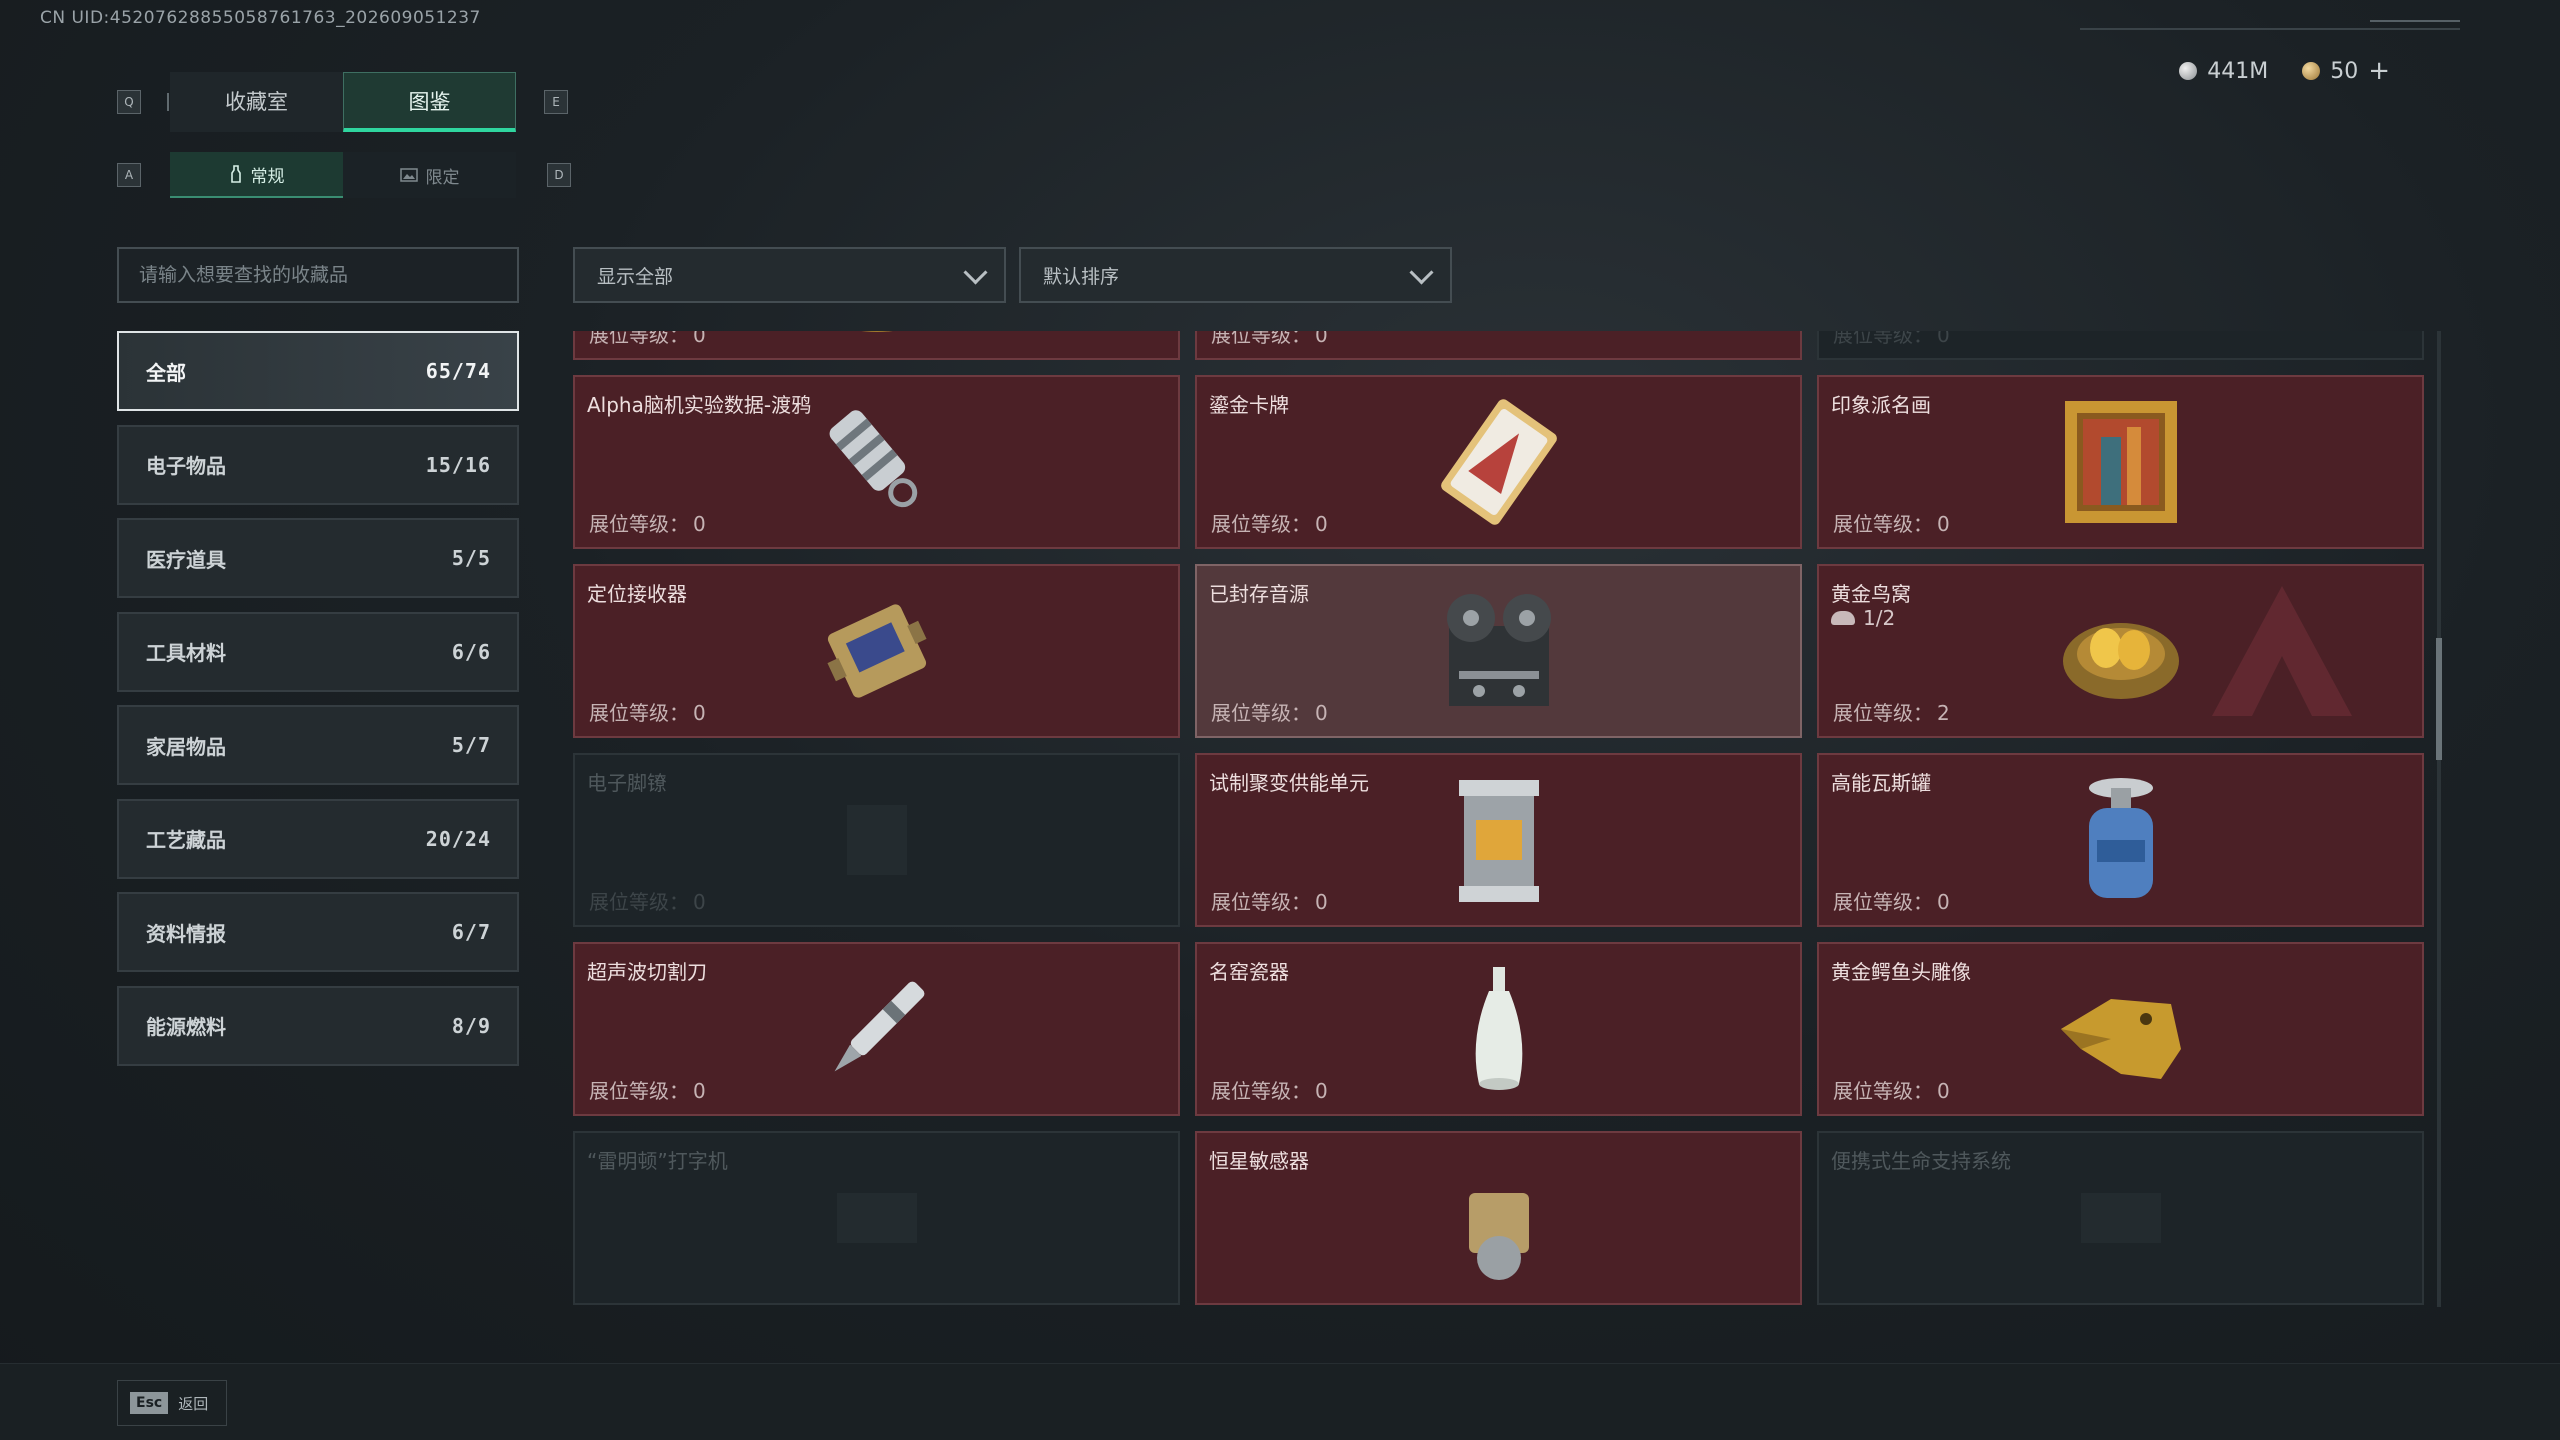  What do you see at coordinates (1863, 618) in the screenshot?
I see `owned-count-badge: 1/2` at bounding box center [1863, 618].